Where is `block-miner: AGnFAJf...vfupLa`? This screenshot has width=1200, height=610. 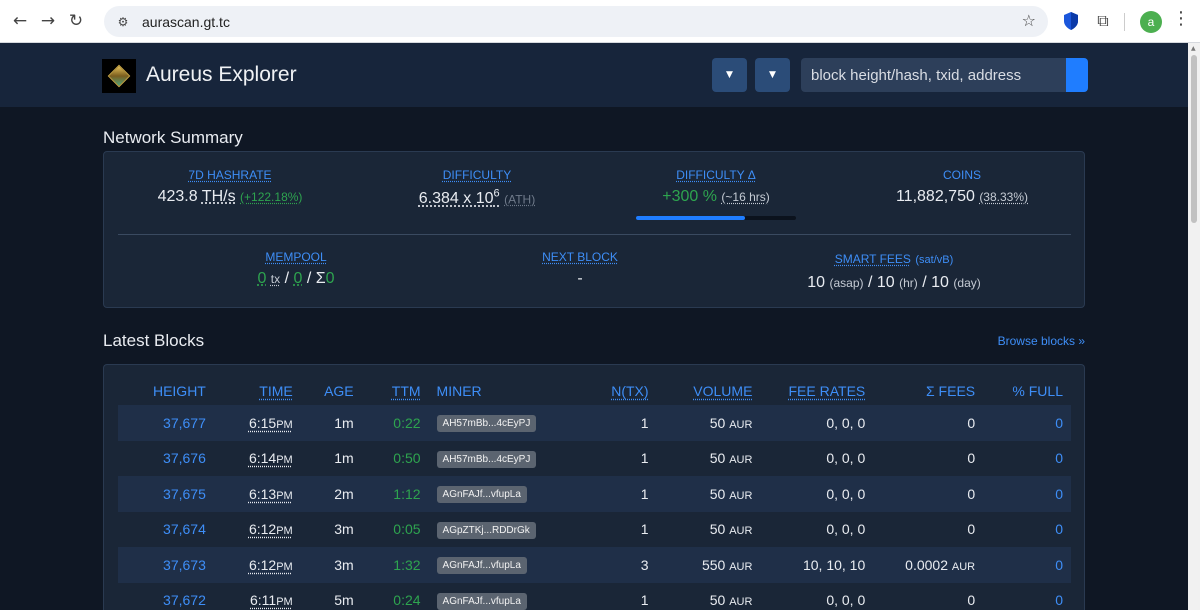 block-miner: AGnFAJf...vfupLa is located at coordinates (516, 494).